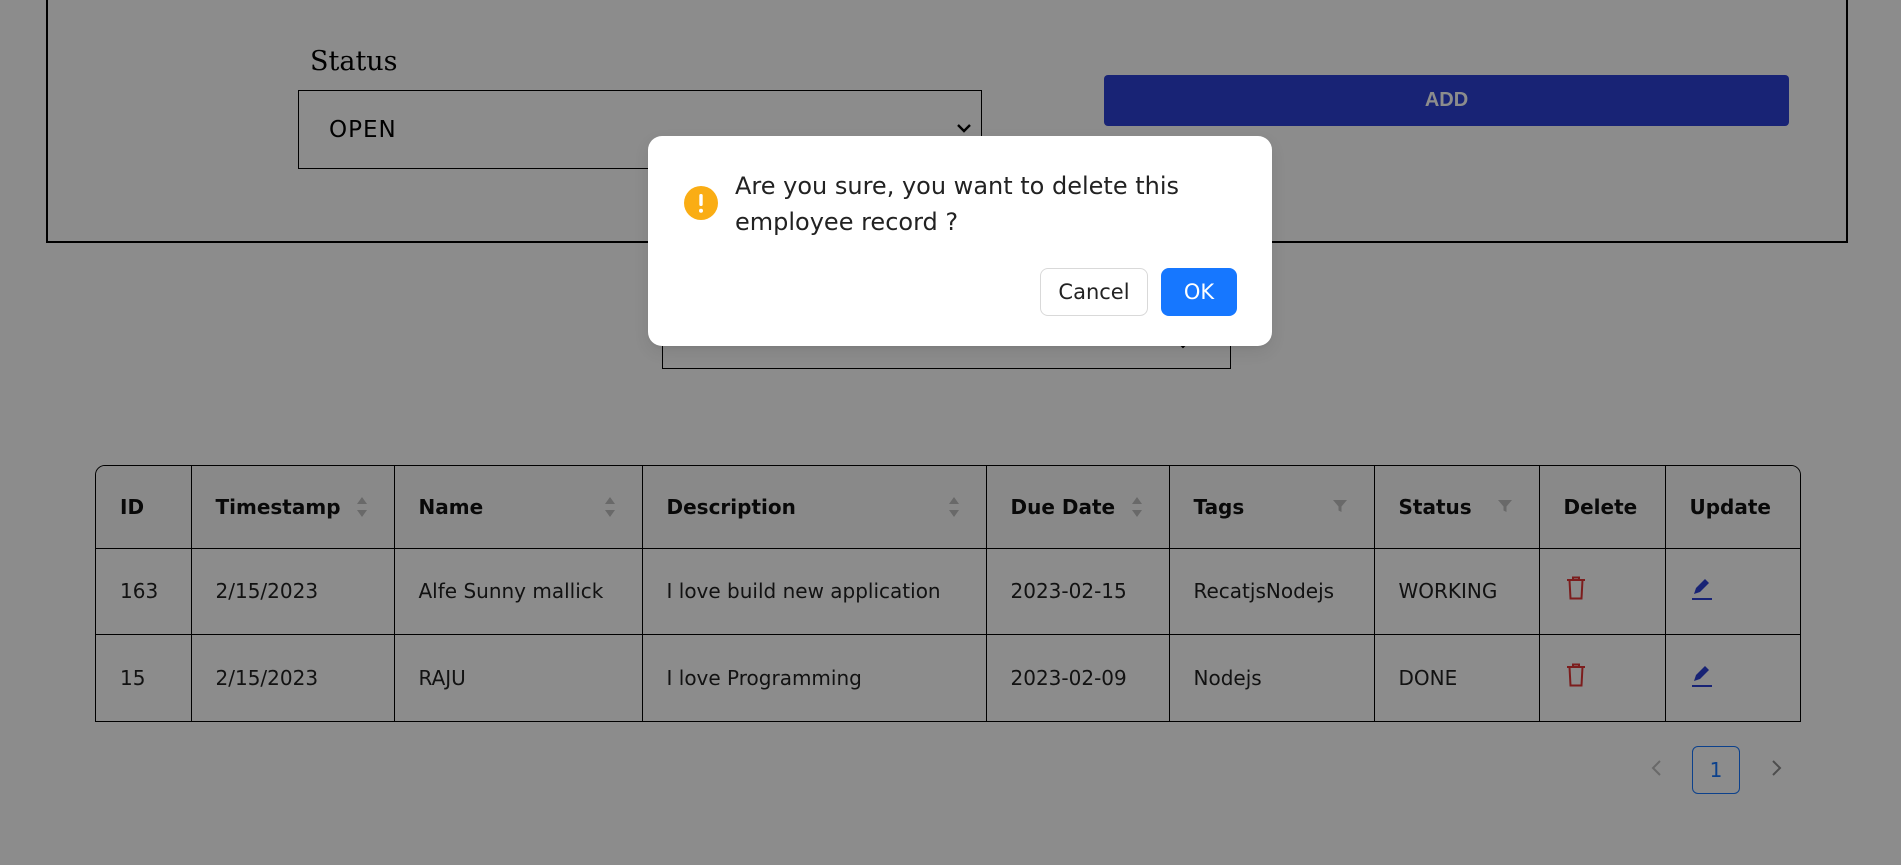  What do you see at coordinates (1094, 292) in the screenshot?
I see `cancel-button: Cancel` at bounding box center [1094, 292].